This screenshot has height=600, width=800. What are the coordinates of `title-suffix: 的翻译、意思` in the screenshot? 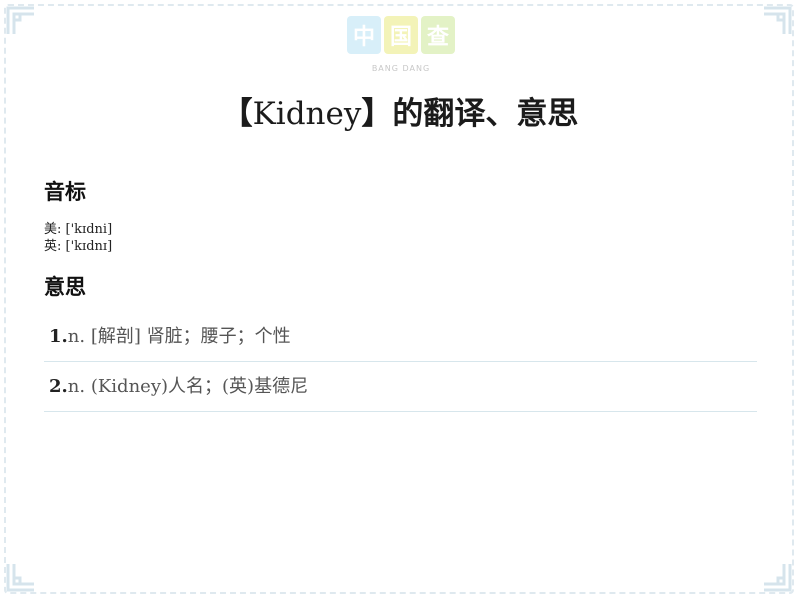 It's located at (485, 114).